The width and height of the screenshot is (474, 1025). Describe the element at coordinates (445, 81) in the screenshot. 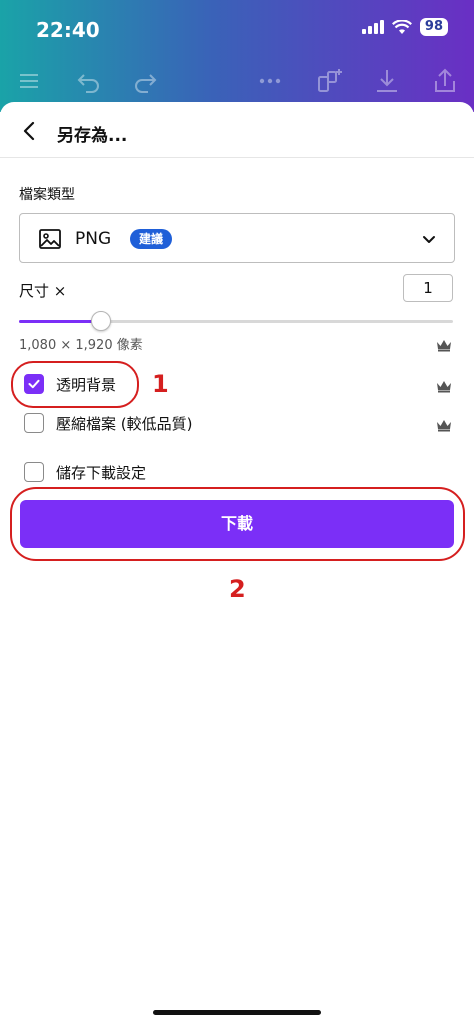

I see `share-icon` at that location.